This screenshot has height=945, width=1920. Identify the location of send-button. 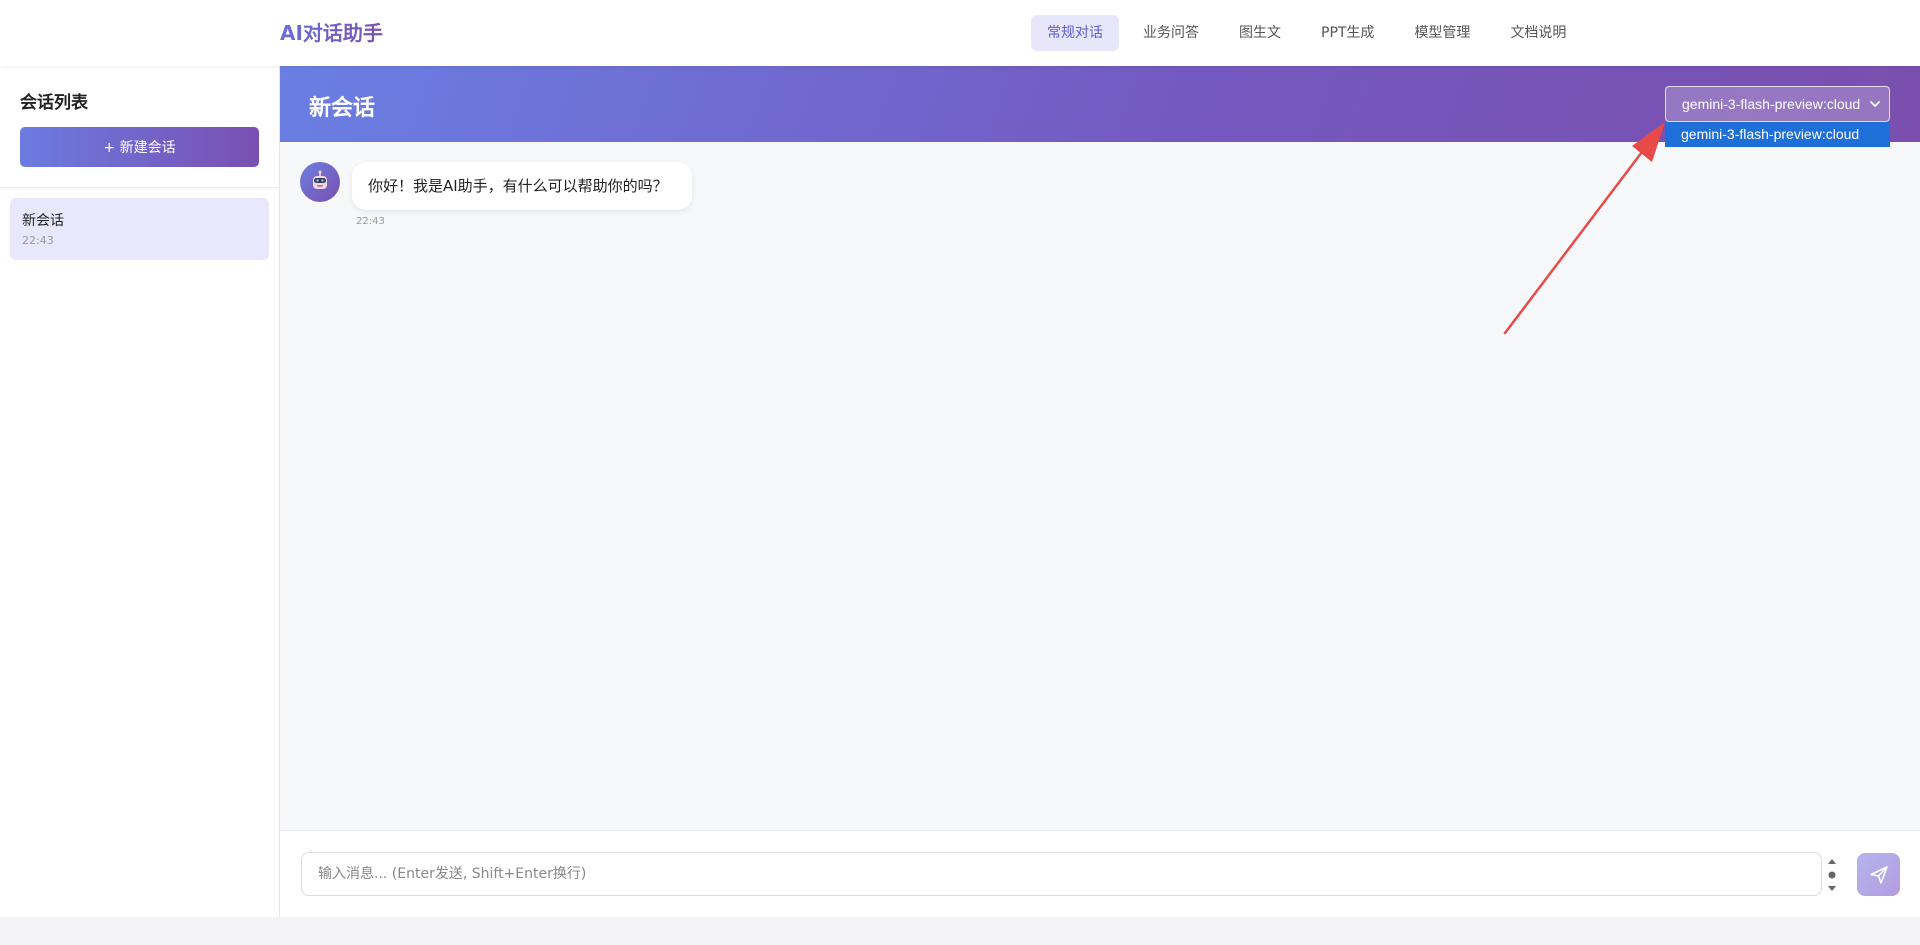
(1878, 874).